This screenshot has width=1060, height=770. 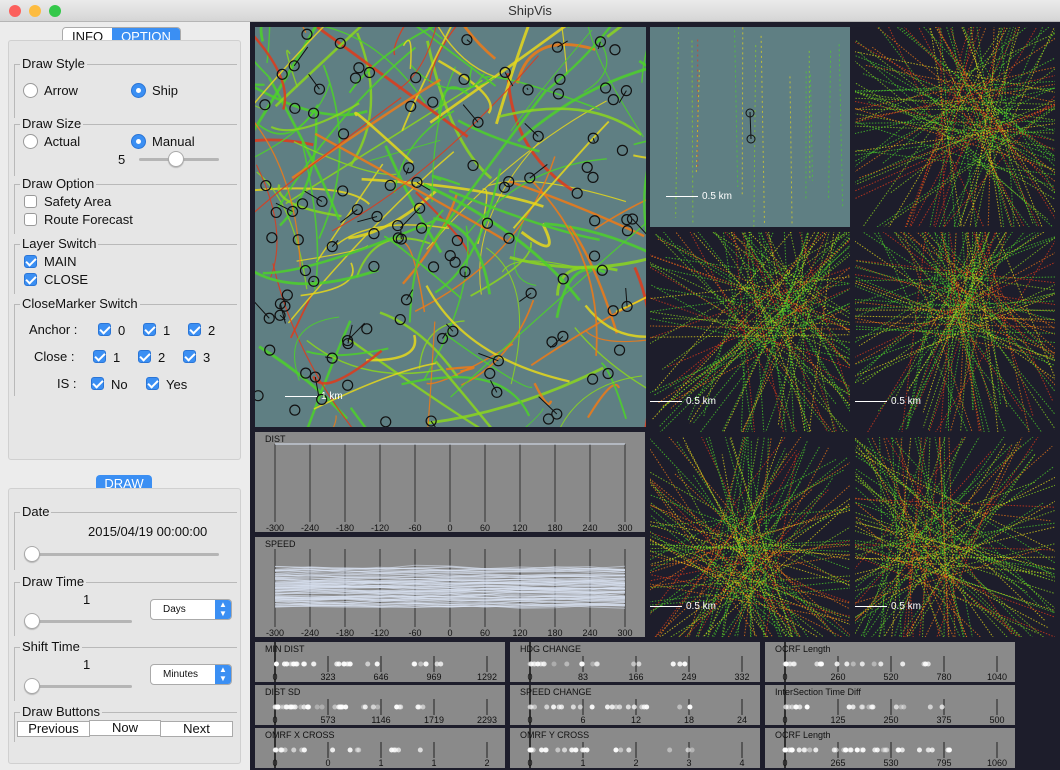 What do you see at coordinates (955, 537) in the screenshot?
I see `cluster-panel-5: 0.5 km` at bounding box center [955, 537].